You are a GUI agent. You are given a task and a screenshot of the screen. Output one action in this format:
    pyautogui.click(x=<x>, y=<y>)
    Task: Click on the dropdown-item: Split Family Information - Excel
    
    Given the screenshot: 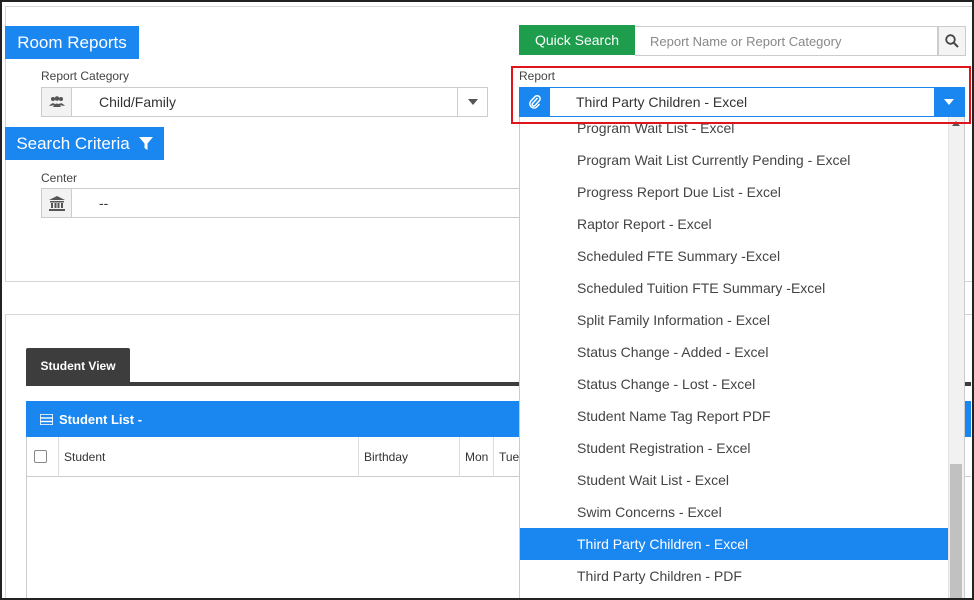 What is the action you would take?
    pyautogui.click(x=734, y=320)
    